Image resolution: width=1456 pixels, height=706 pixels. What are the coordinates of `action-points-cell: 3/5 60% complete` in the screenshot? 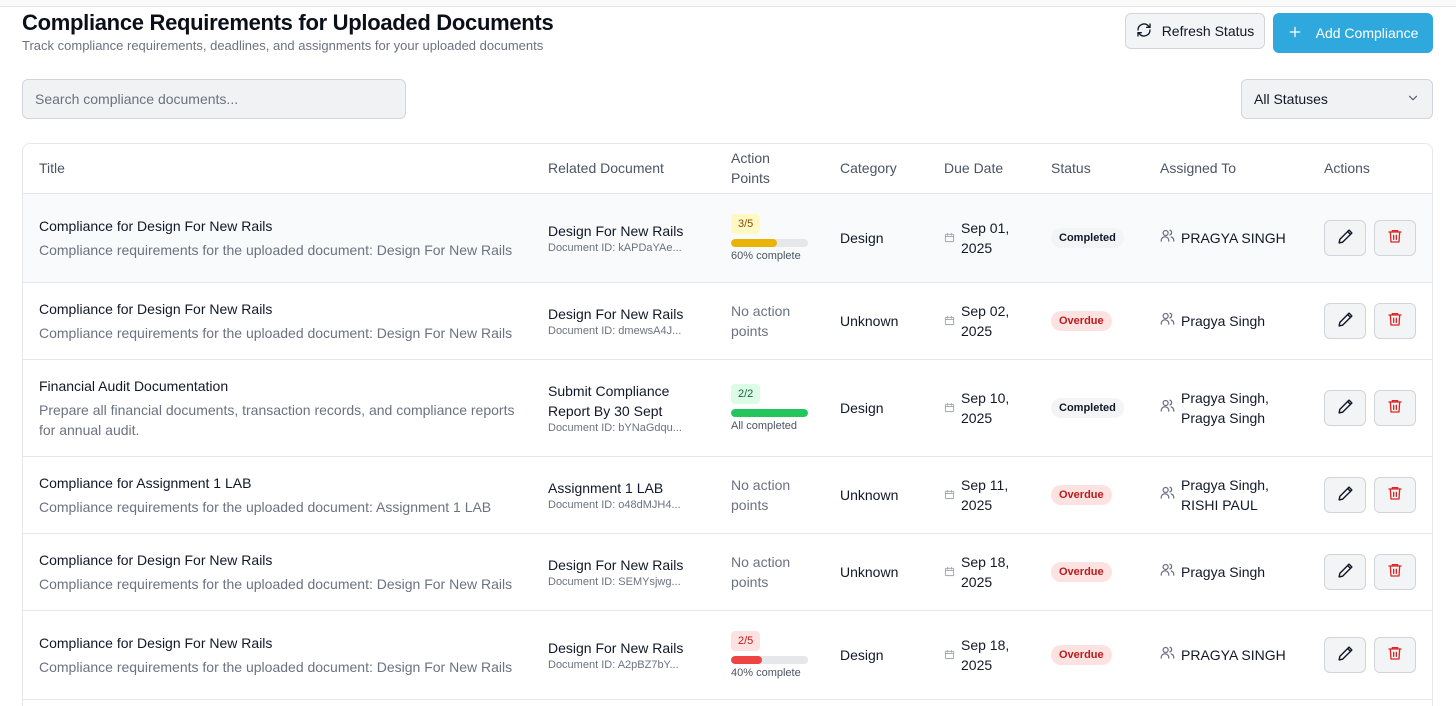 It's located at (769, 237).